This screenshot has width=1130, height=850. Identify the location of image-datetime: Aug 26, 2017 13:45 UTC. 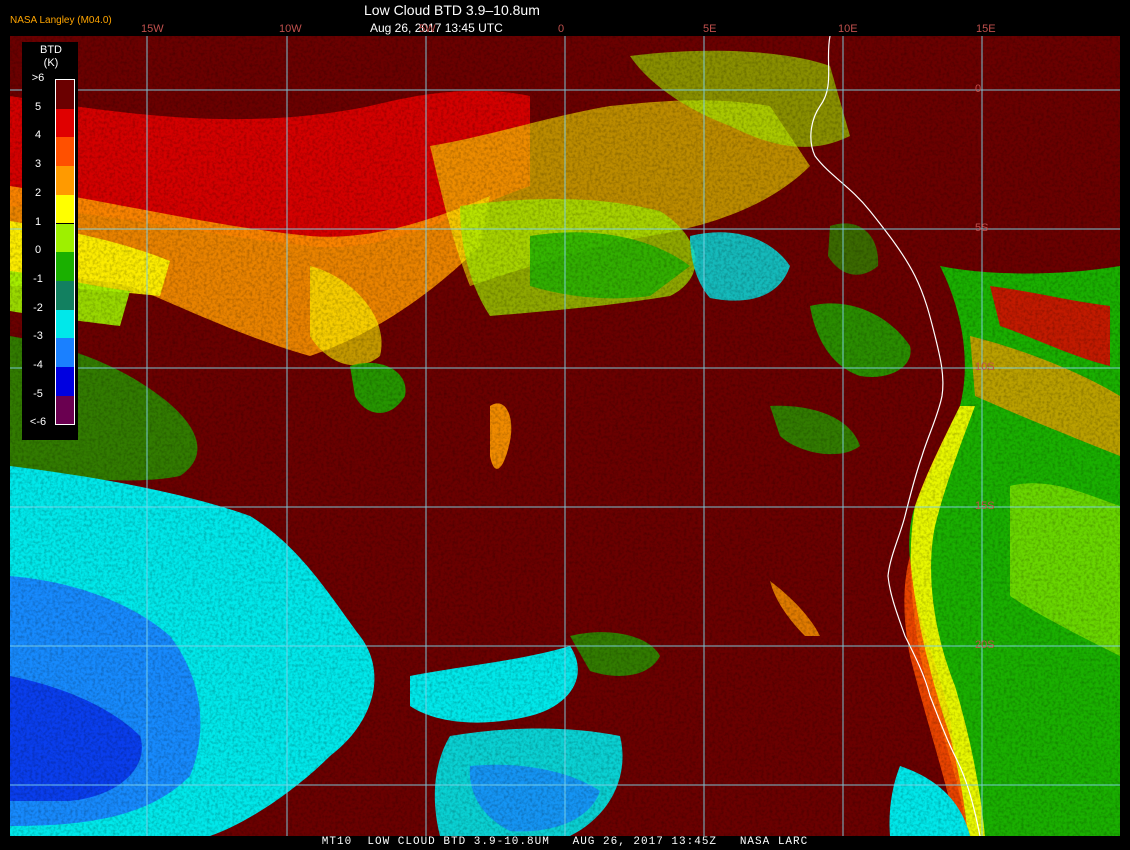
(436, 28).